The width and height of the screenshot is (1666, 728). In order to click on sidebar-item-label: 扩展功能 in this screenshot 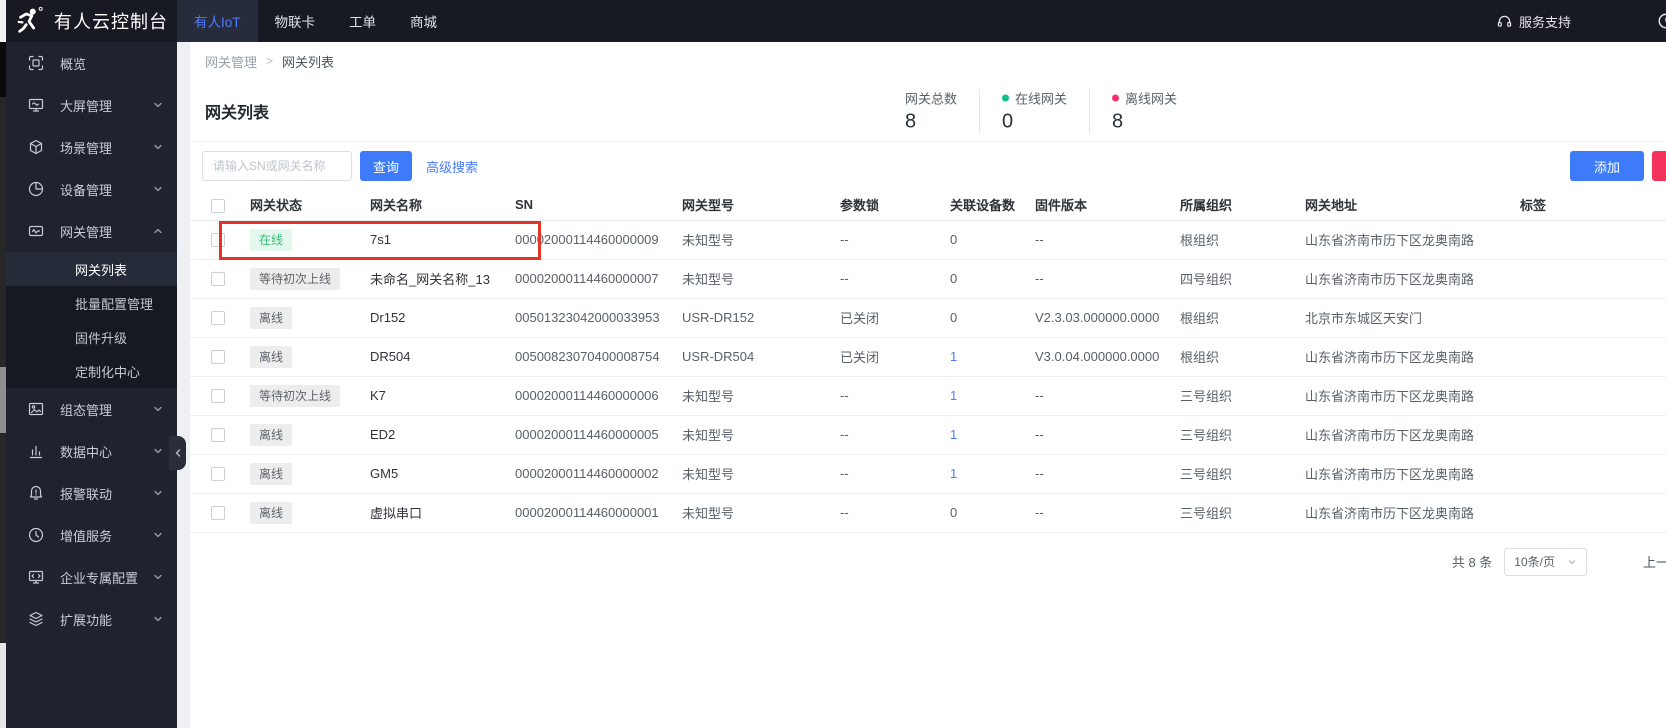, I will do `click(86, 620)`.